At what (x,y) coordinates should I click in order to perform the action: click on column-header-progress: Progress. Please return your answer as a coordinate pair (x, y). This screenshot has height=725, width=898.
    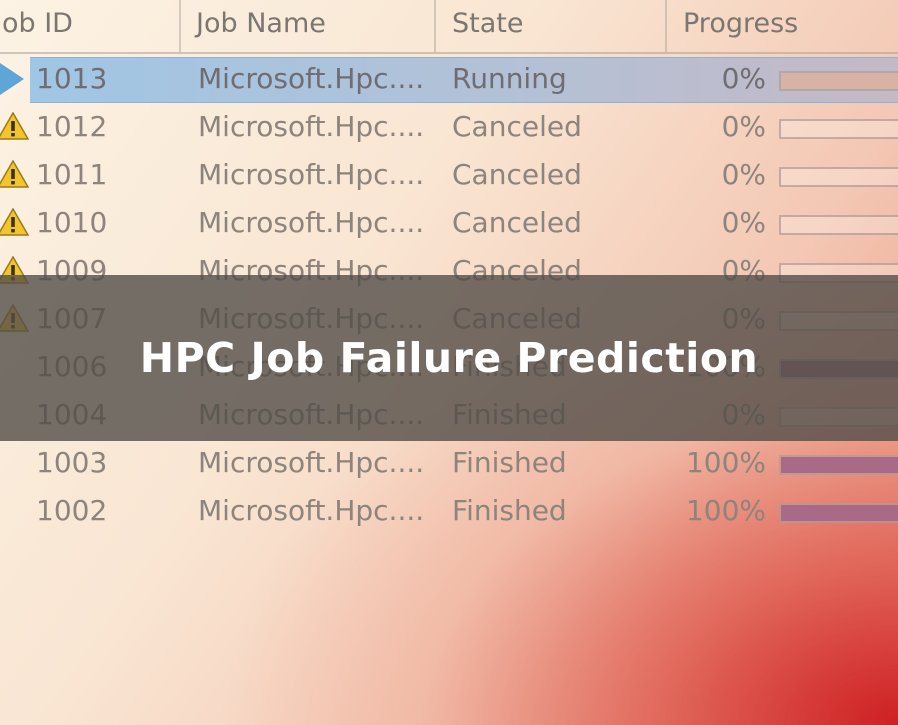
    Looking at the image, I should click on (740, 26).